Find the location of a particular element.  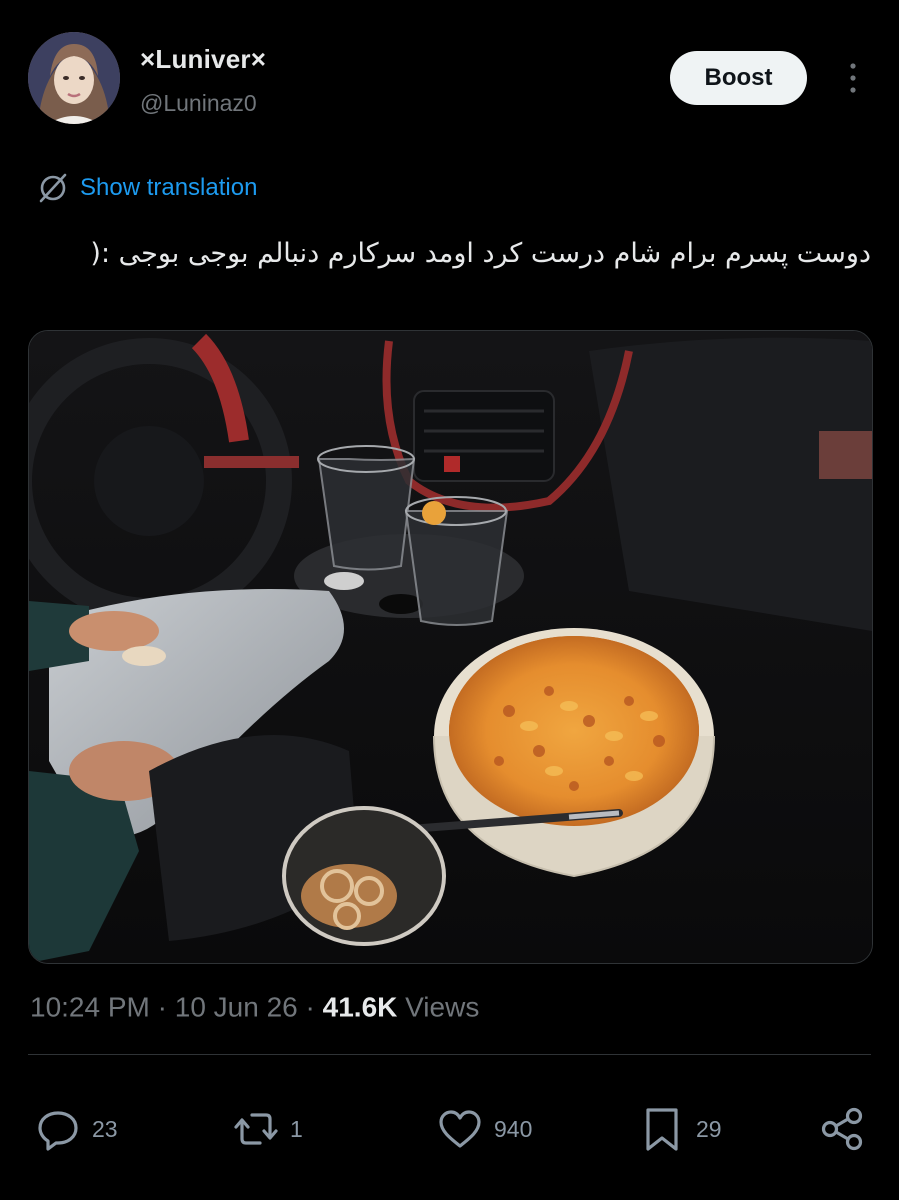

repost-count: 1 is located at coordinates (296, 1128).